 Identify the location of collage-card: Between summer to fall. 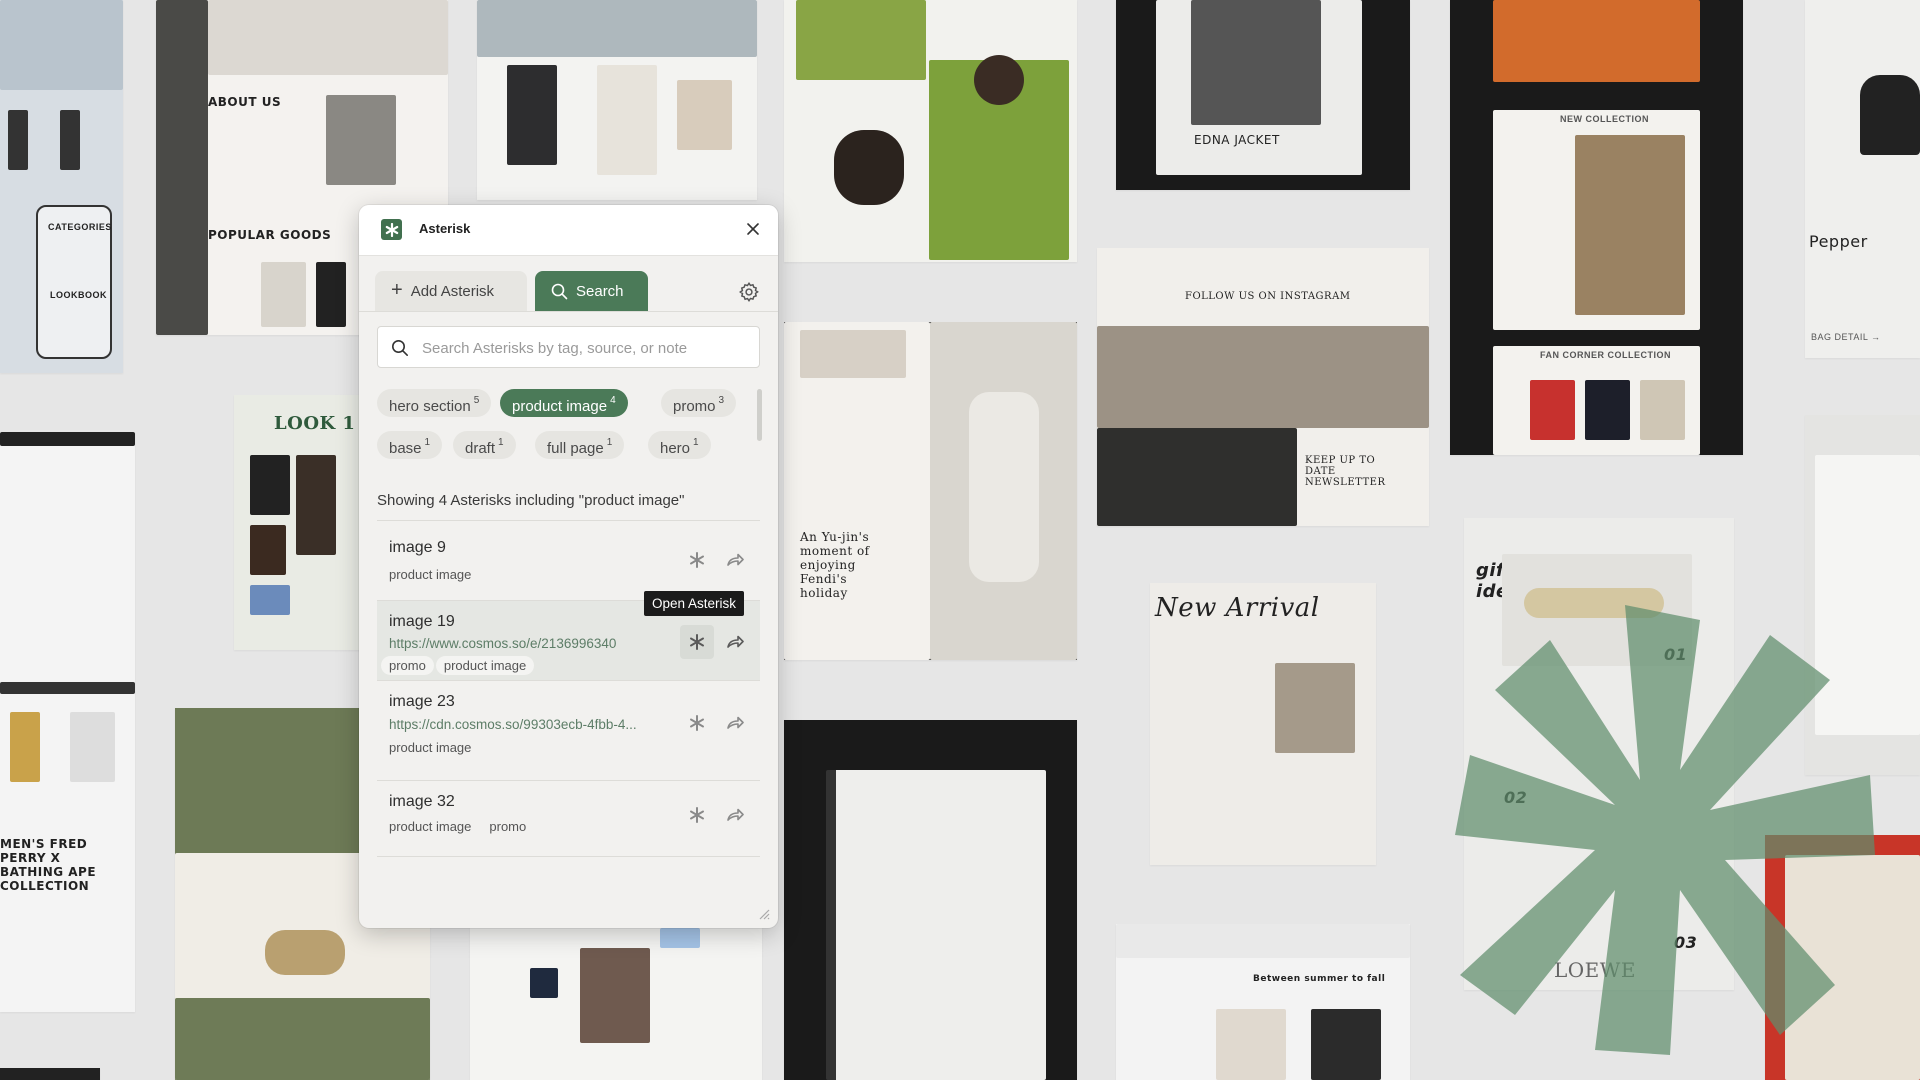
(1263, 1002).